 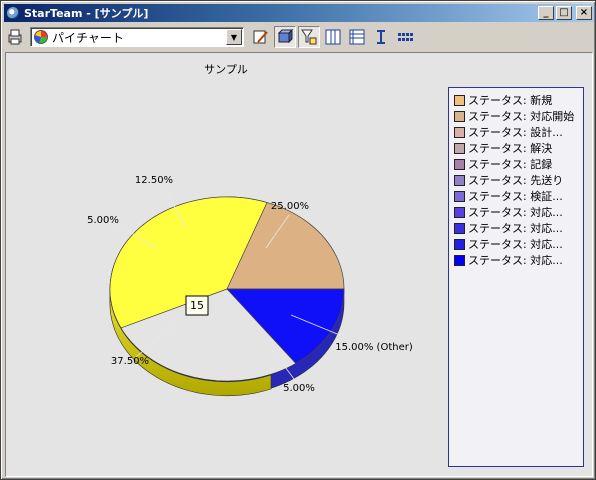 I want to click on 3d-icon, so click(x=285, y=37).